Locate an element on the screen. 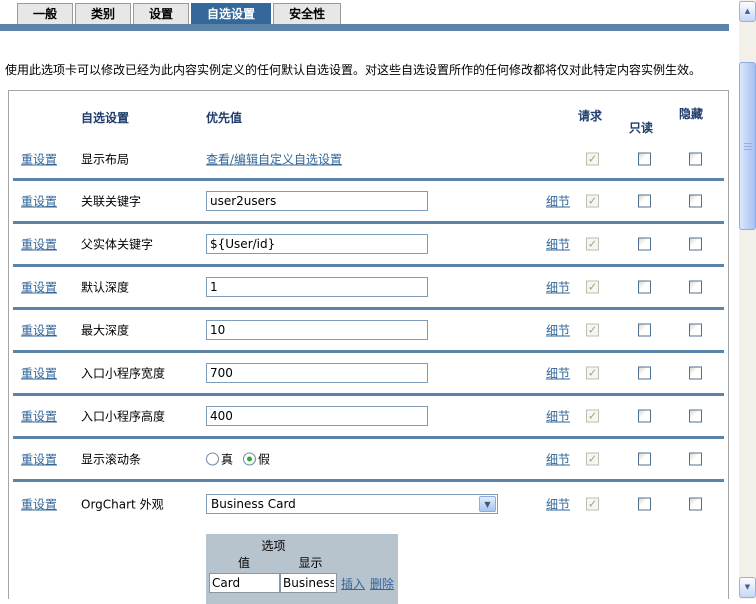 This screenshot has width=756, height=604. table-row-orgchart-appearance: 重设置 OrgChart 外观 Business Card ▼ 细节 ✓ is located at coordinates (368, 504).